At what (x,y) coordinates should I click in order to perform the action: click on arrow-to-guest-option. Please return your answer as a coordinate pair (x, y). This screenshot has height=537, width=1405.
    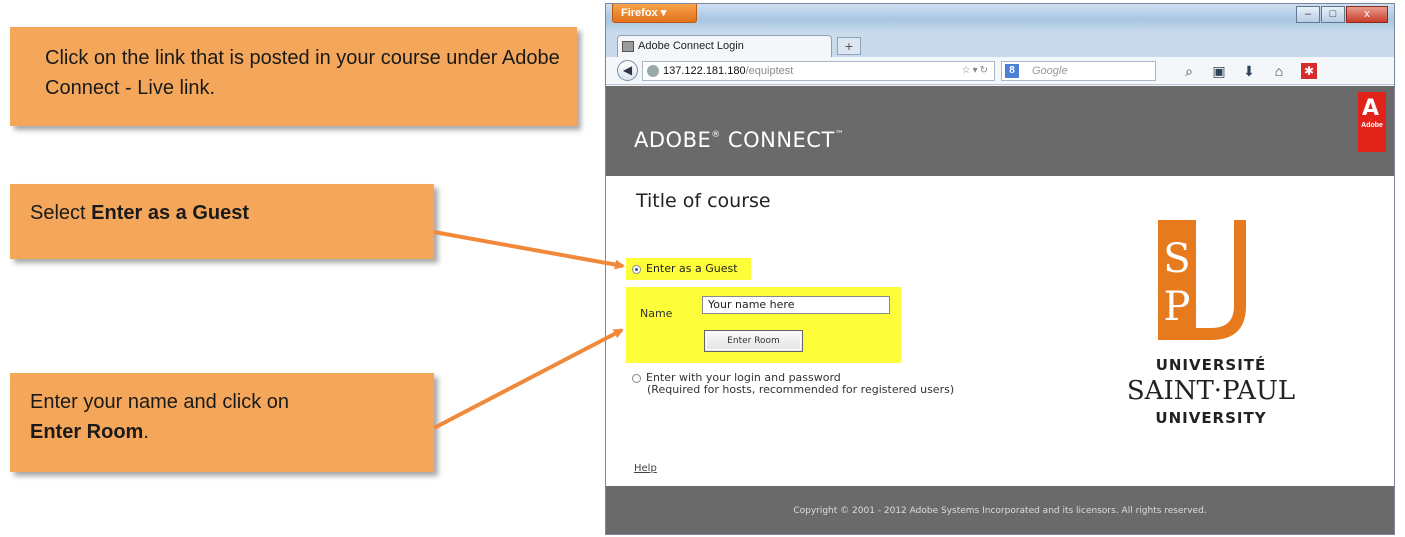
    Looking at the image, I should click on (529, 250).